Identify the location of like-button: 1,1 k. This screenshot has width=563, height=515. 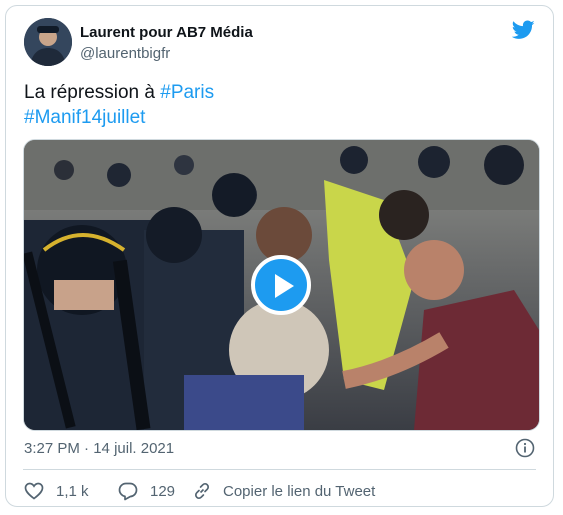
(71, 491).